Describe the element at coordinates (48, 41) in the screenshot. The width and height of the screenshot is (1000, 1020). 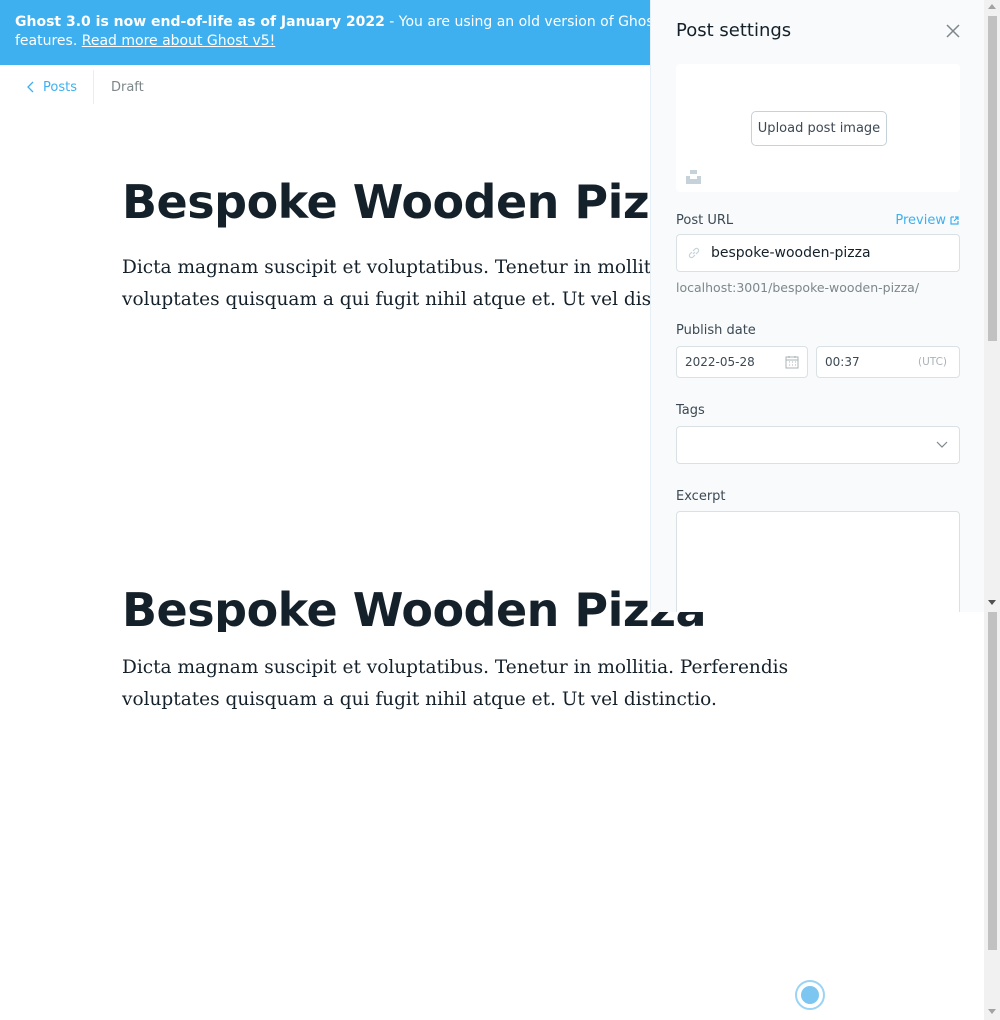
I see `banner-line2-text: features.` at that location.